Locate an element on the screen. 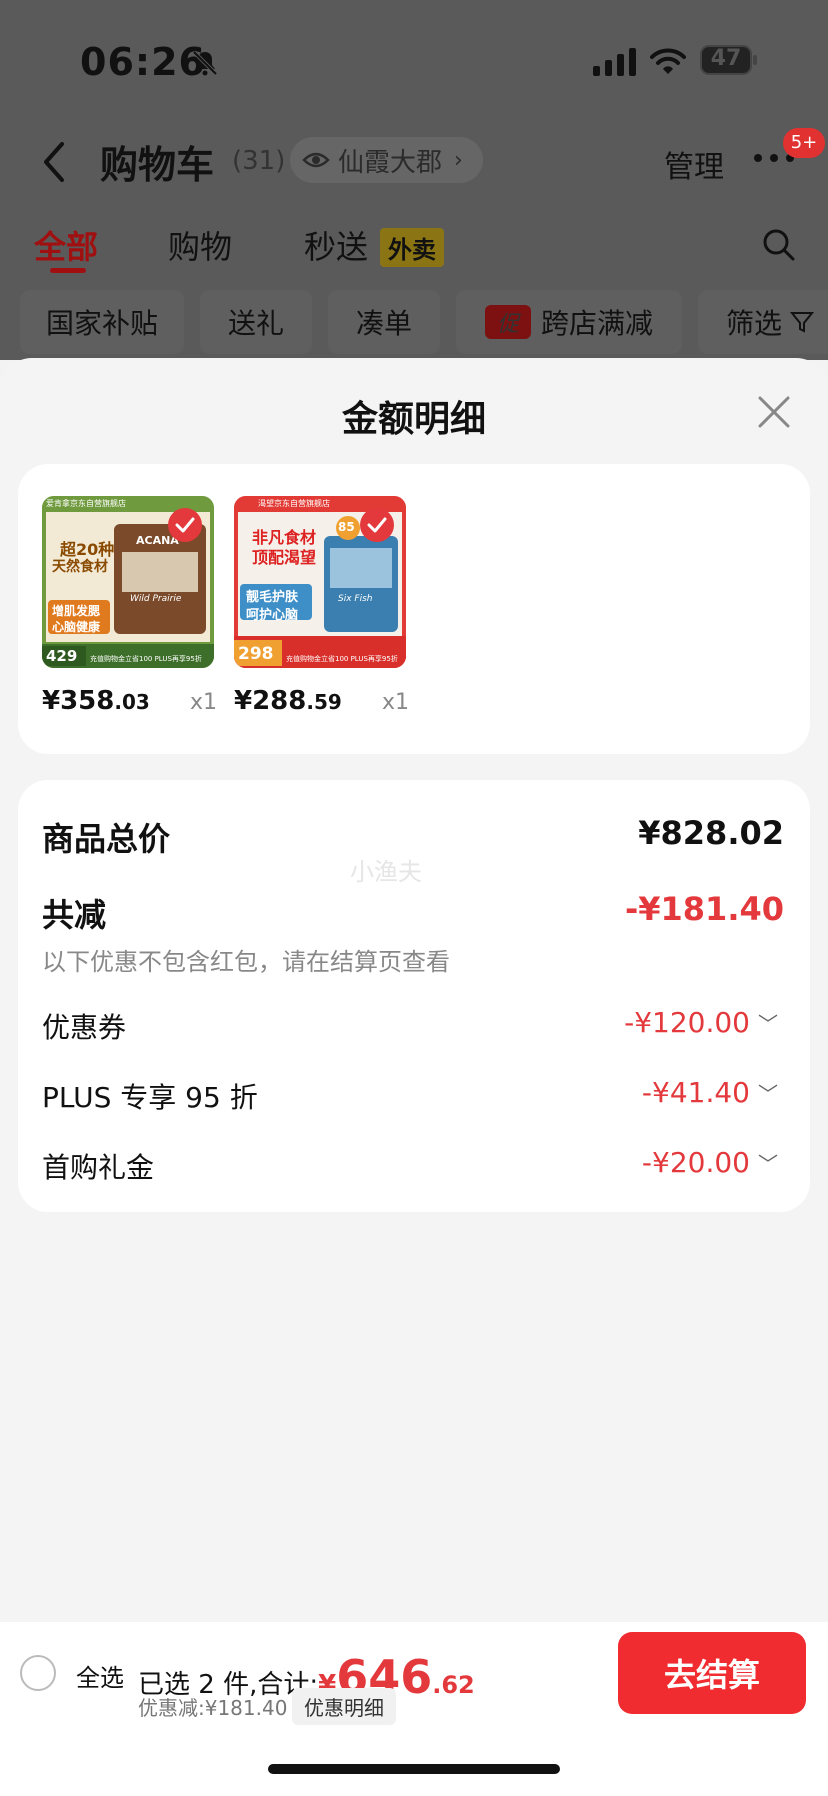 Image resolution: width=828 pixels, height=1796 pixels. chevron-right-icon: › is located at coordinates (458, 160).